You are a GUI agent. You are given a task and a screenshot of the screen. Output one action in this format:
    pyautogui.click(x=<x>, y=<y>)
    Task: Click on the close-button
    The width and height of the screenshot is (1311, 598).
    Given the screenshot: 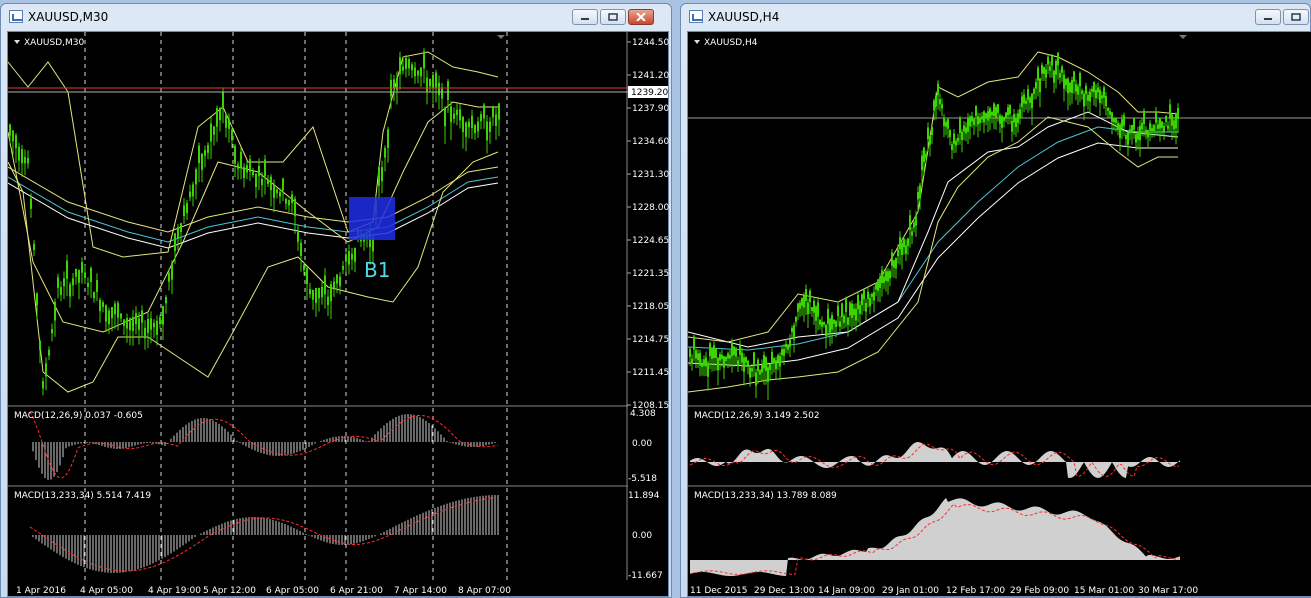 What is the action you would take?
    pyautogui.click(x=641, y=17)
    